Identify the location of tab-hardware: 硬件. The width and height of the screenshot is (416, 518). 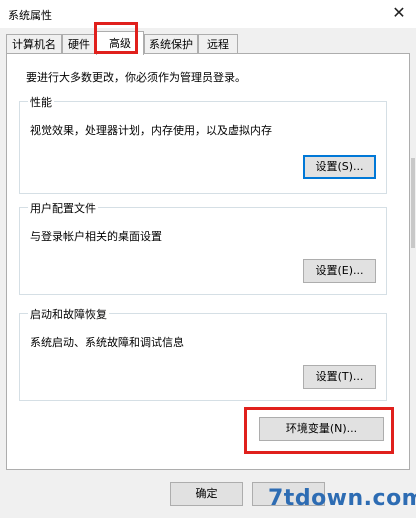
(79, 44).